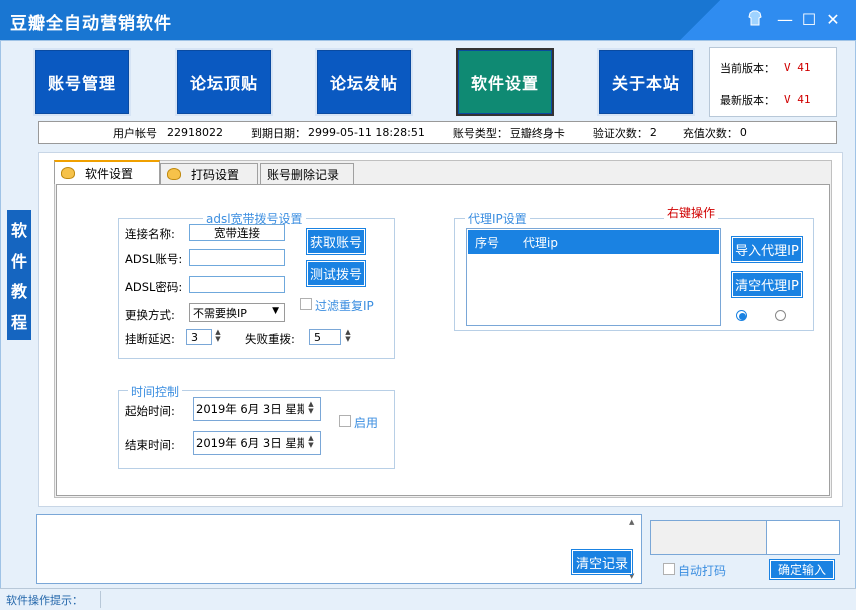 This screenshot has height=610, width=856. What do you see at coordinates (150, 315) in the screenshot?
I see `mode-label: 更换方式:` at bounding box center [150, 315].